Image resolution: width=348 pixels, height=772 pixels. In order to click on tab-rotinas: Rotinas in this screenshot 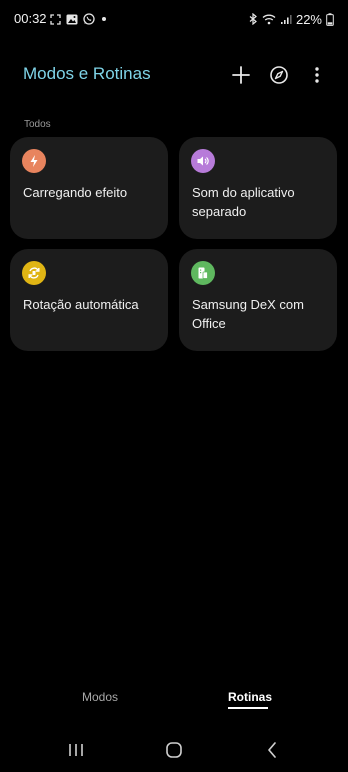, I will do `click(250, 697)`.